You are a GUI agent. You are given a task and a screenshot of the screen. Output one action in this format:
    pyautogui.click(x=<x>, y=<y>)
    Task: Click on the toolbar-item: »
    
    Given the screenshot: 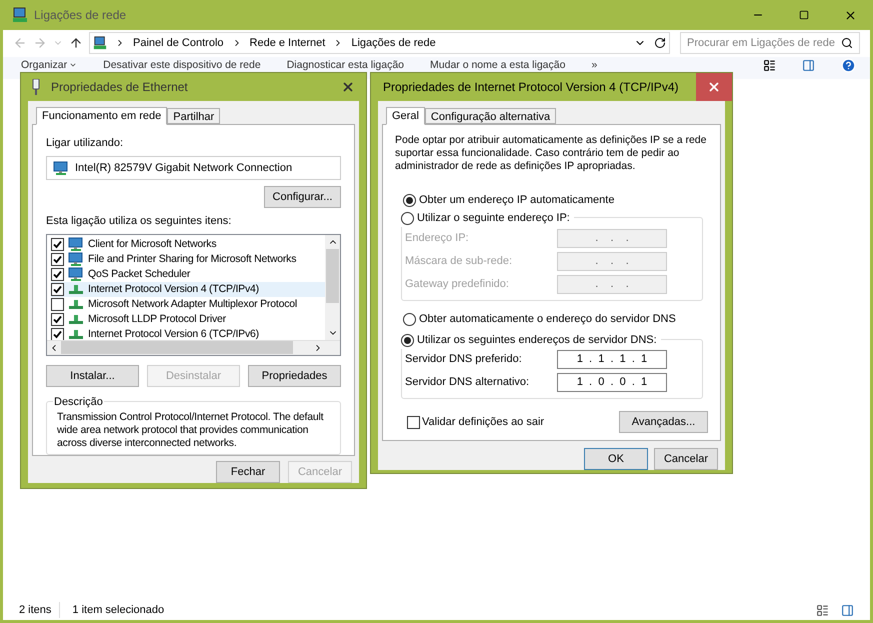 What is the action you would take?
    pyautogui.click(x=594, y=65)
    